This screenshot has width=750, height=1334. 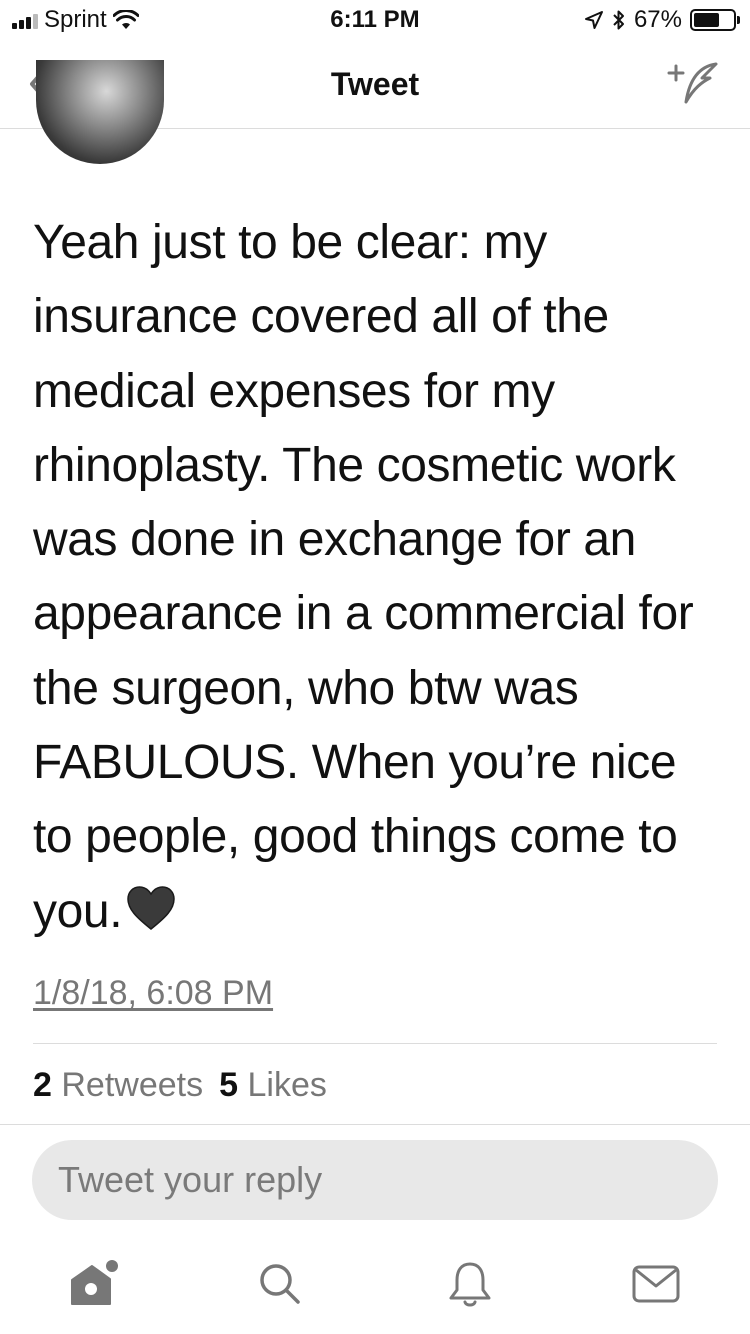 I want to click on bell-icon, so click(x=470, y=1284).